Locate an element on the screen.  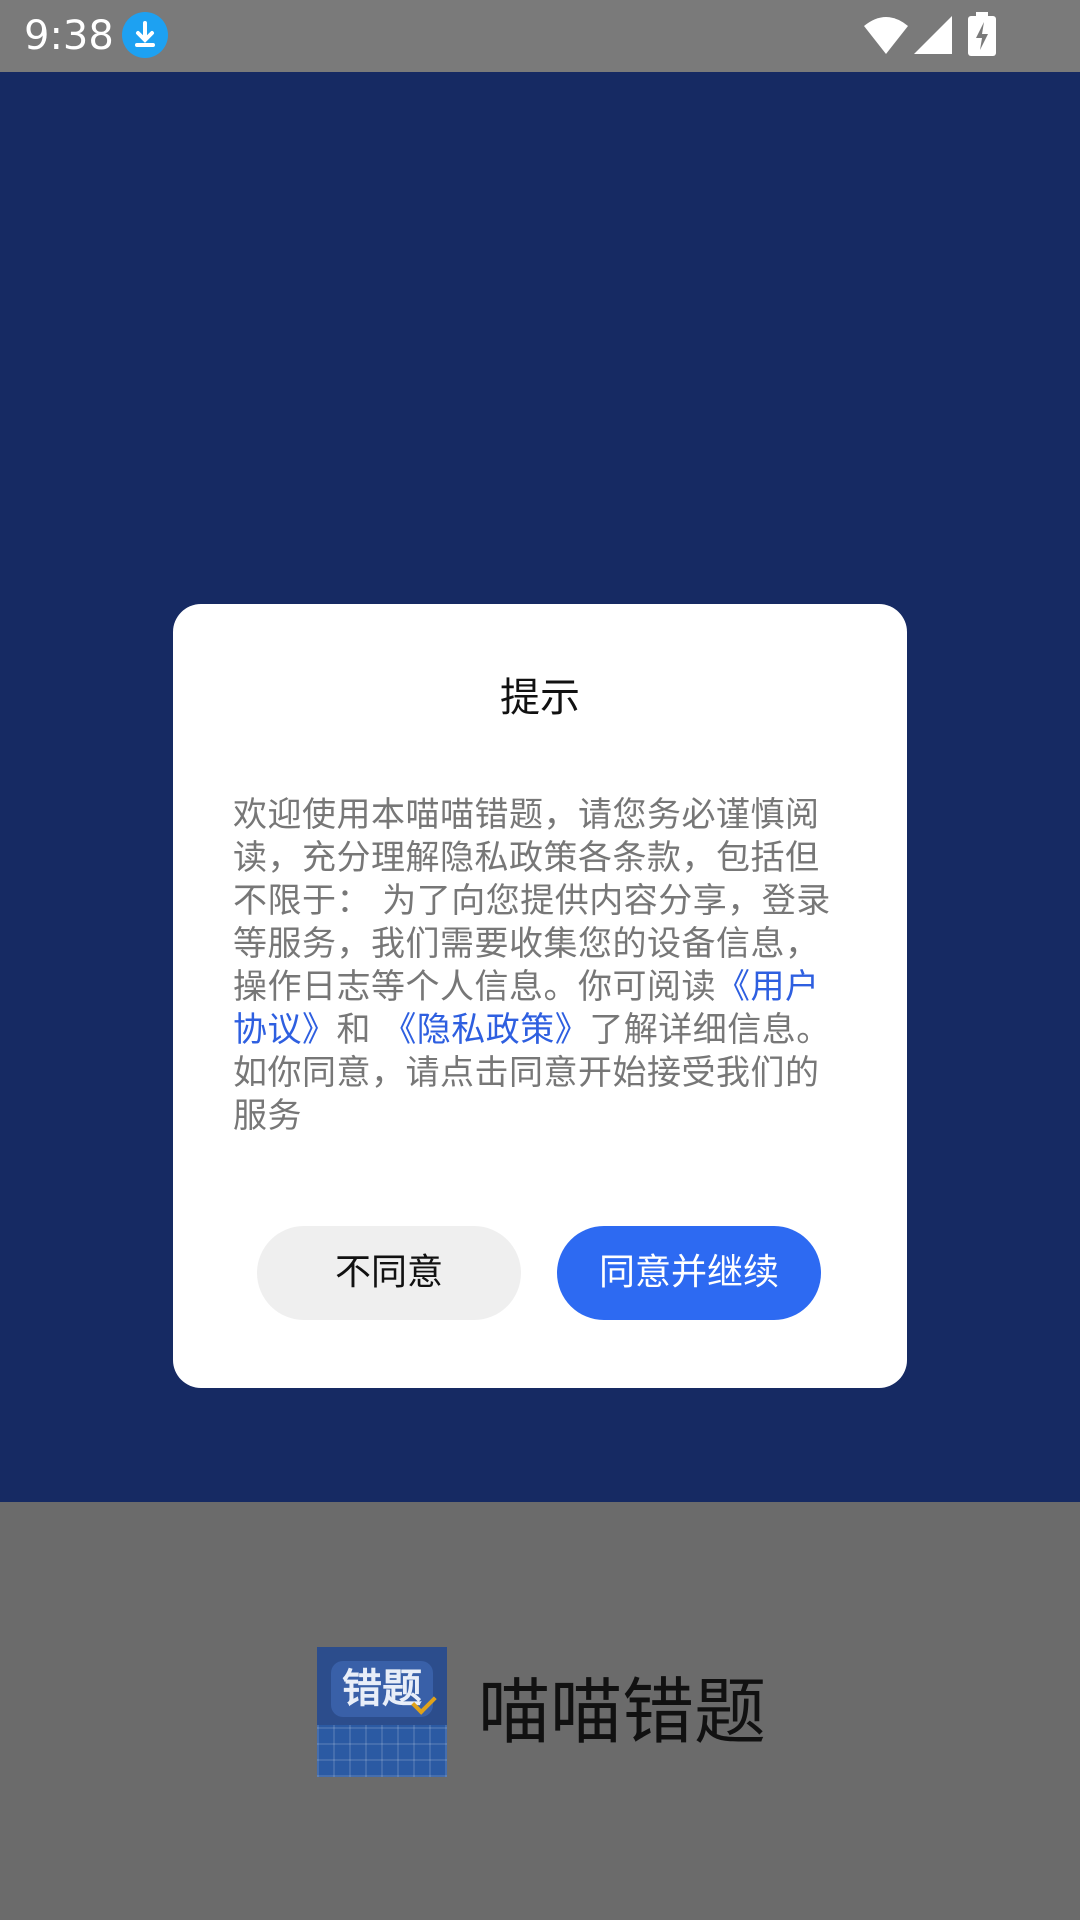
signal-icon is located at coordinates (933, 37).